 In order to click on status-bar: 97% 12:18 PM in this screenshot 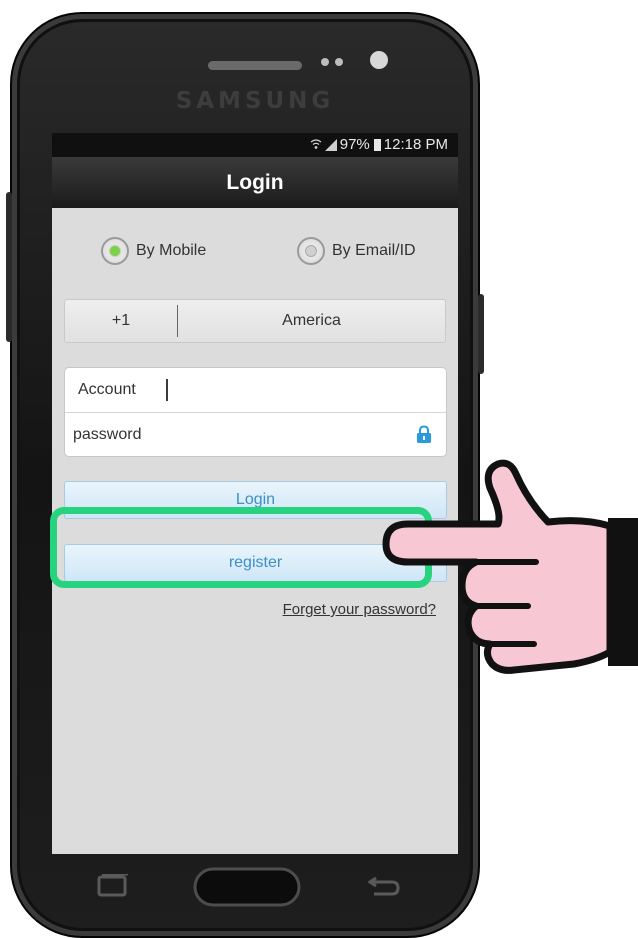, I will do `click(255, 145)`.